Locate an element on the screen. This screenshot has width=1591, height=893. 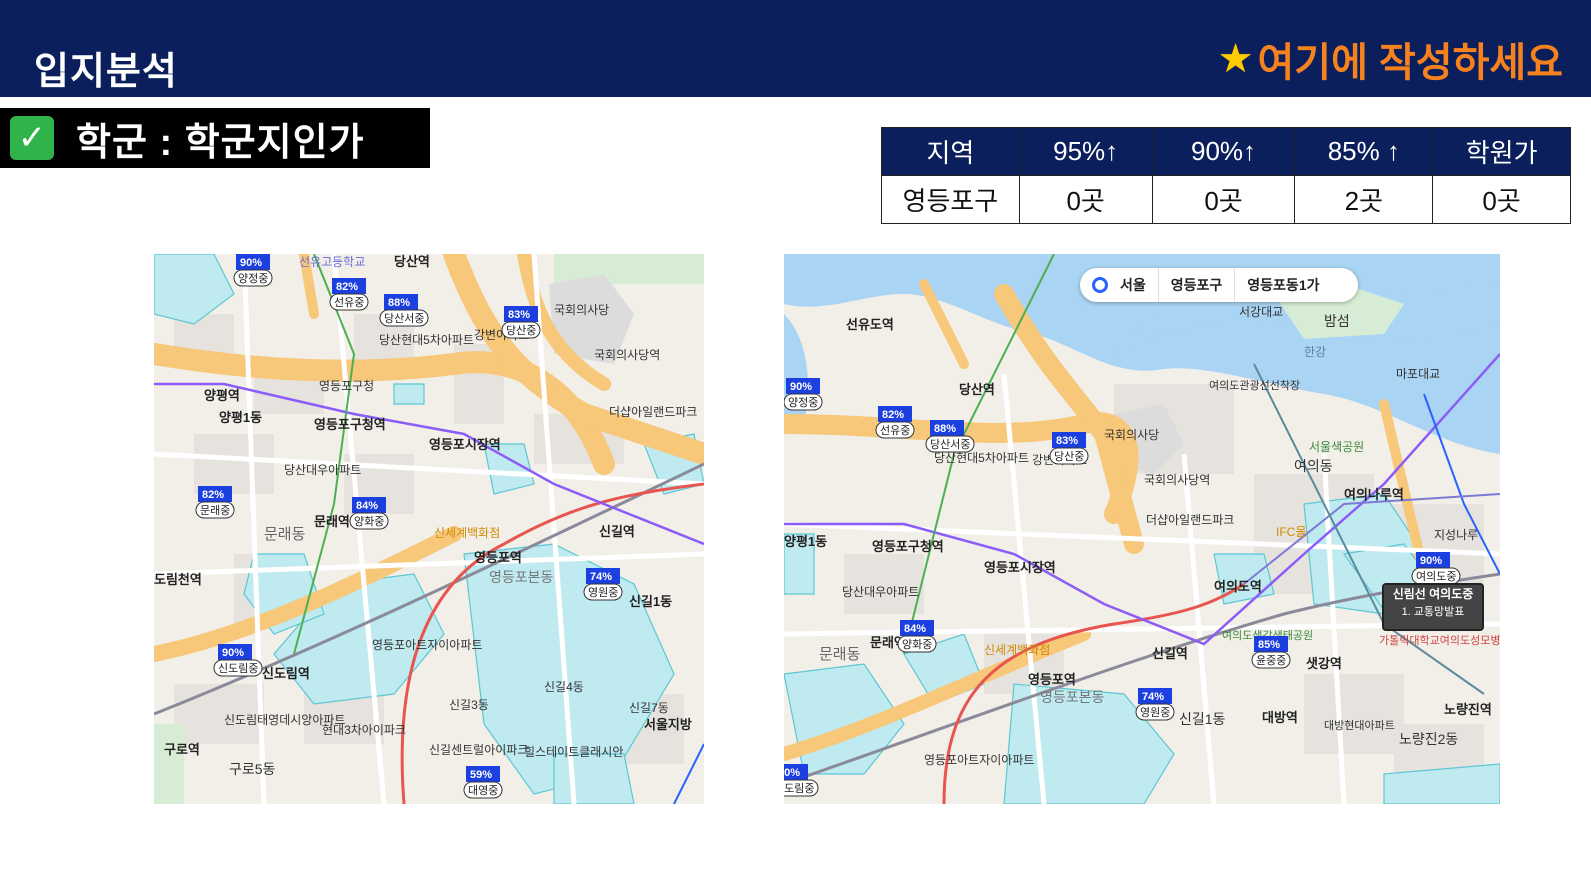
place-label: 신길역 is located at coordinates (617, 531).